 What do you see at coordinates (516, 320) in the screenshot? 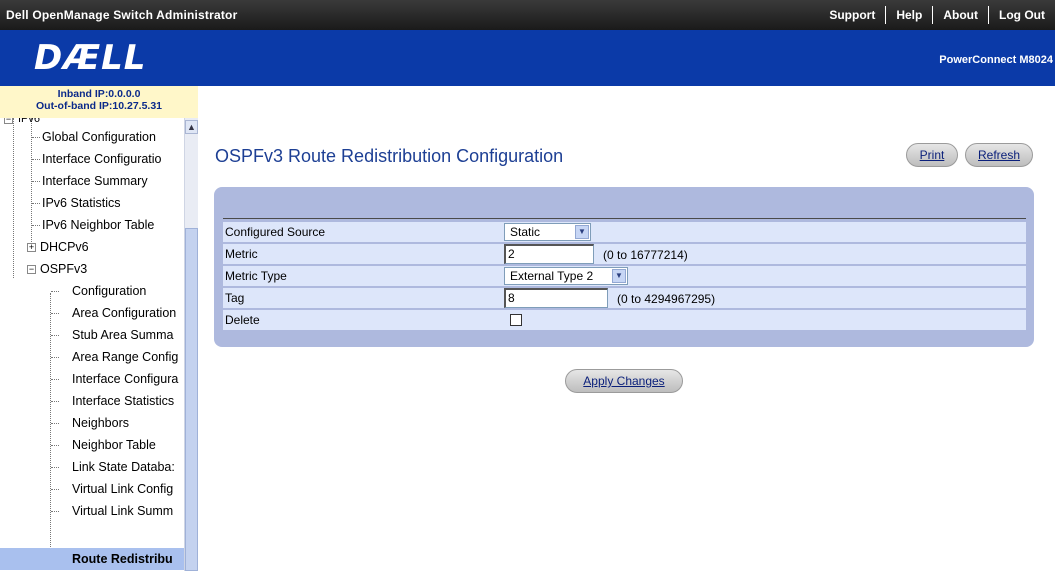
I see `delete-checkbox` at bounding box center [516, 320].